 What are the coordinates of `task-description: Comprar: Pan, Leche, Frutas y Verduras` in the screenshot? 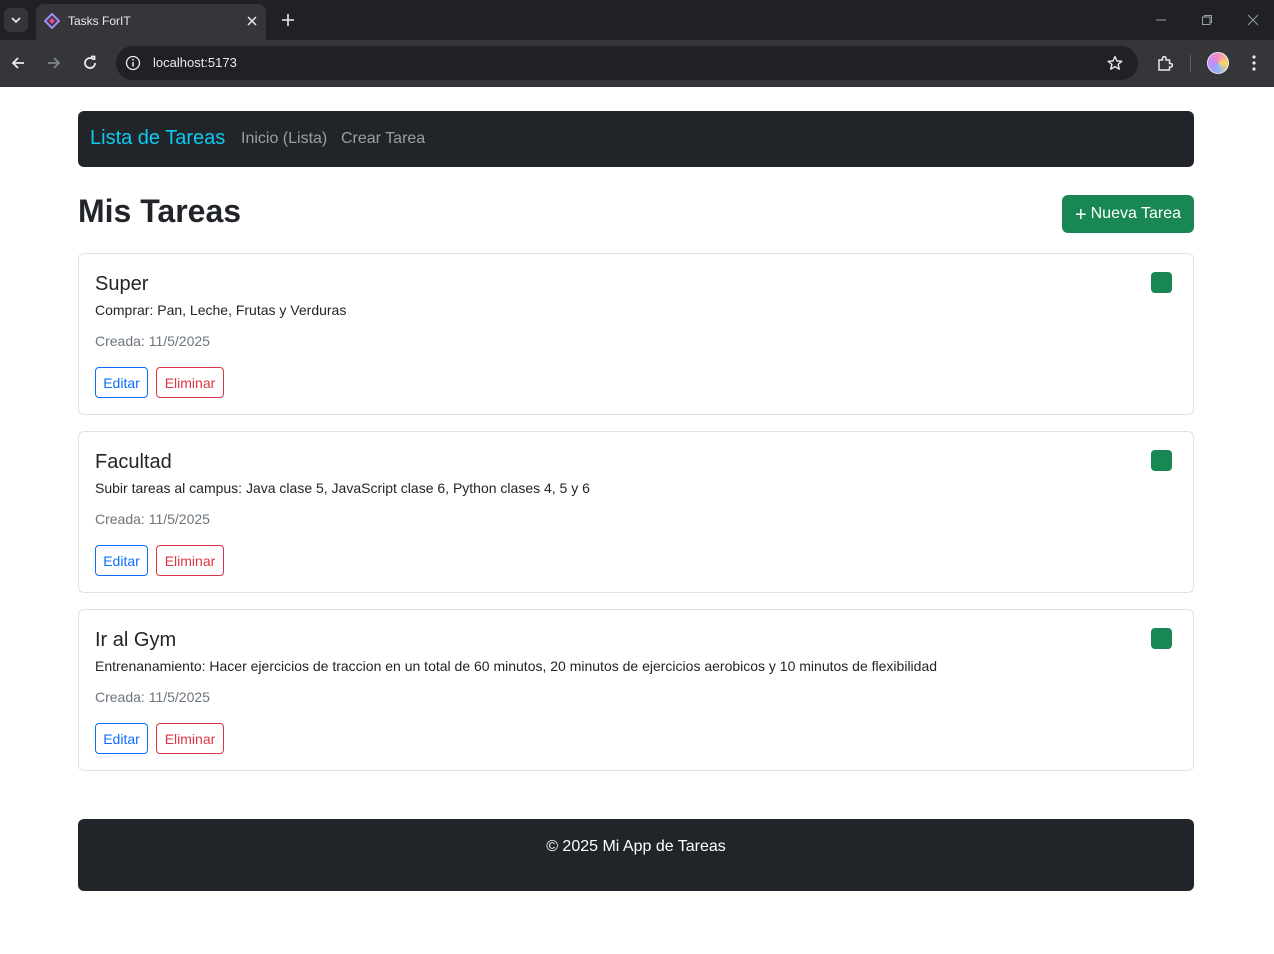 It's located at (221, 310).